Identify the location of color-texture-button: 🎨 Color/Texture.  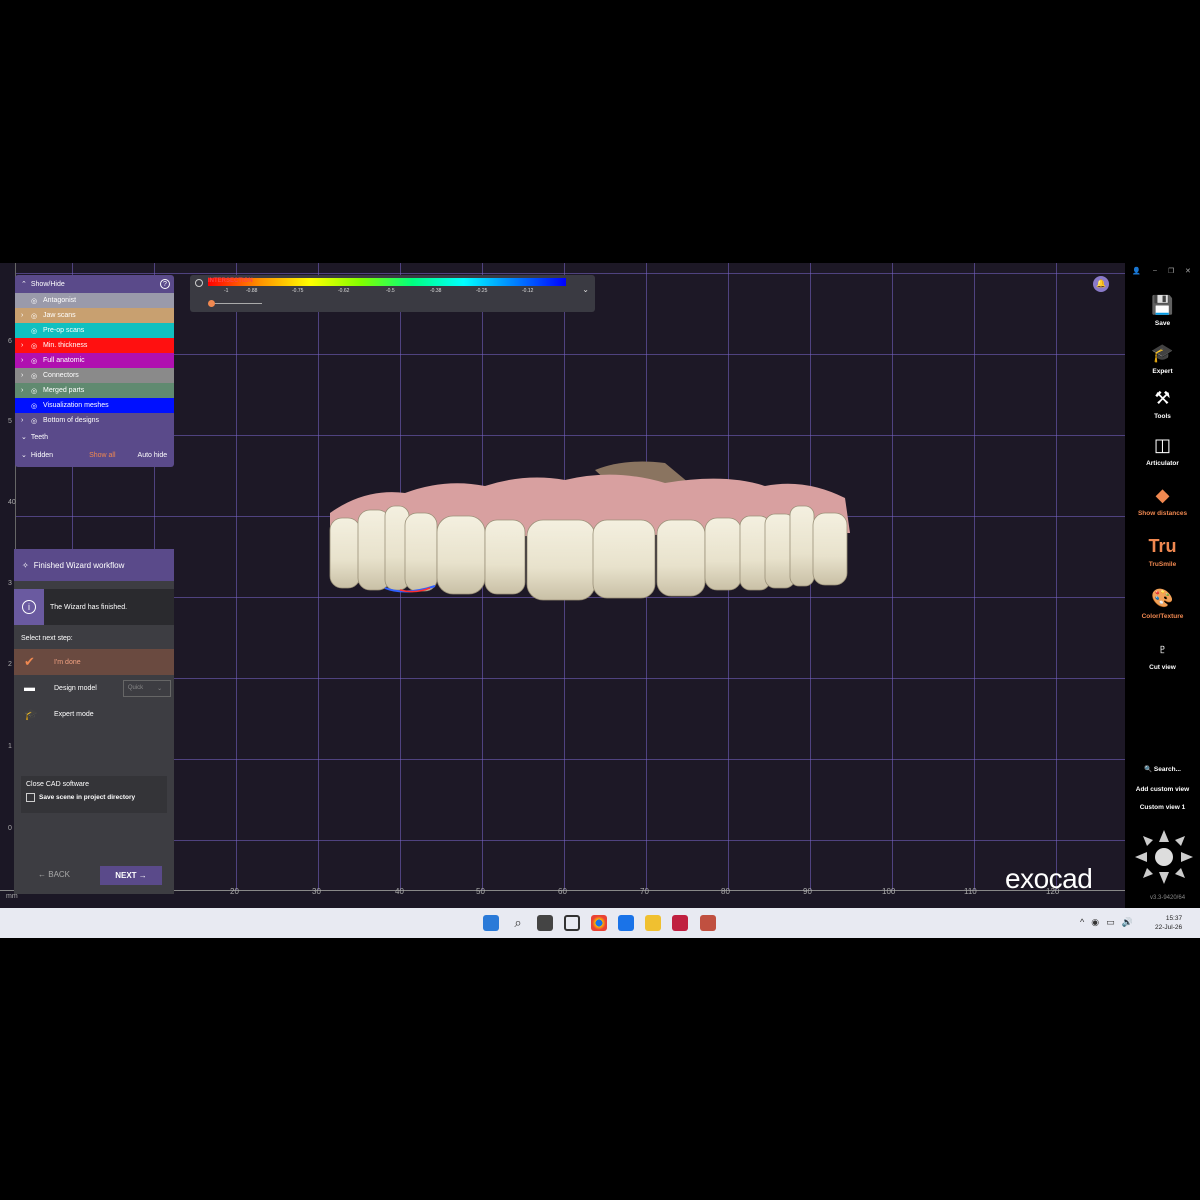
(1162, 604).